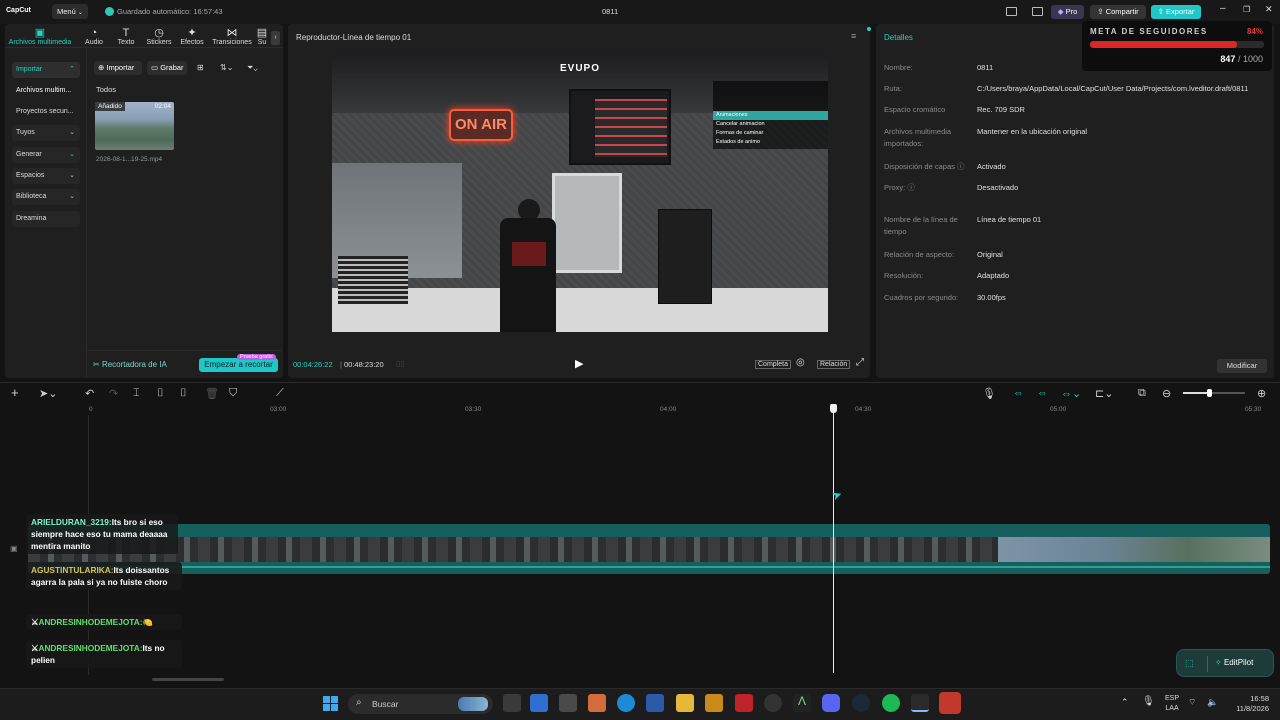 This screenshot has width=1280, height=720. I want to click on sticker-stack, so click(373, 280).